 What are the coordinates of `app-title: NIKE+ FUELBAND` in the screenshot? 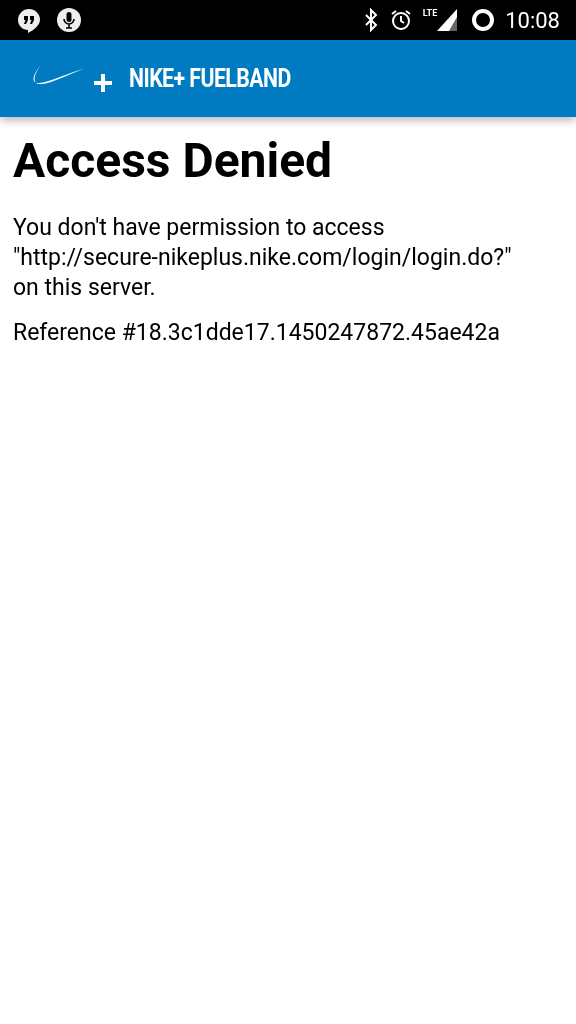 It's located at (210, 78).